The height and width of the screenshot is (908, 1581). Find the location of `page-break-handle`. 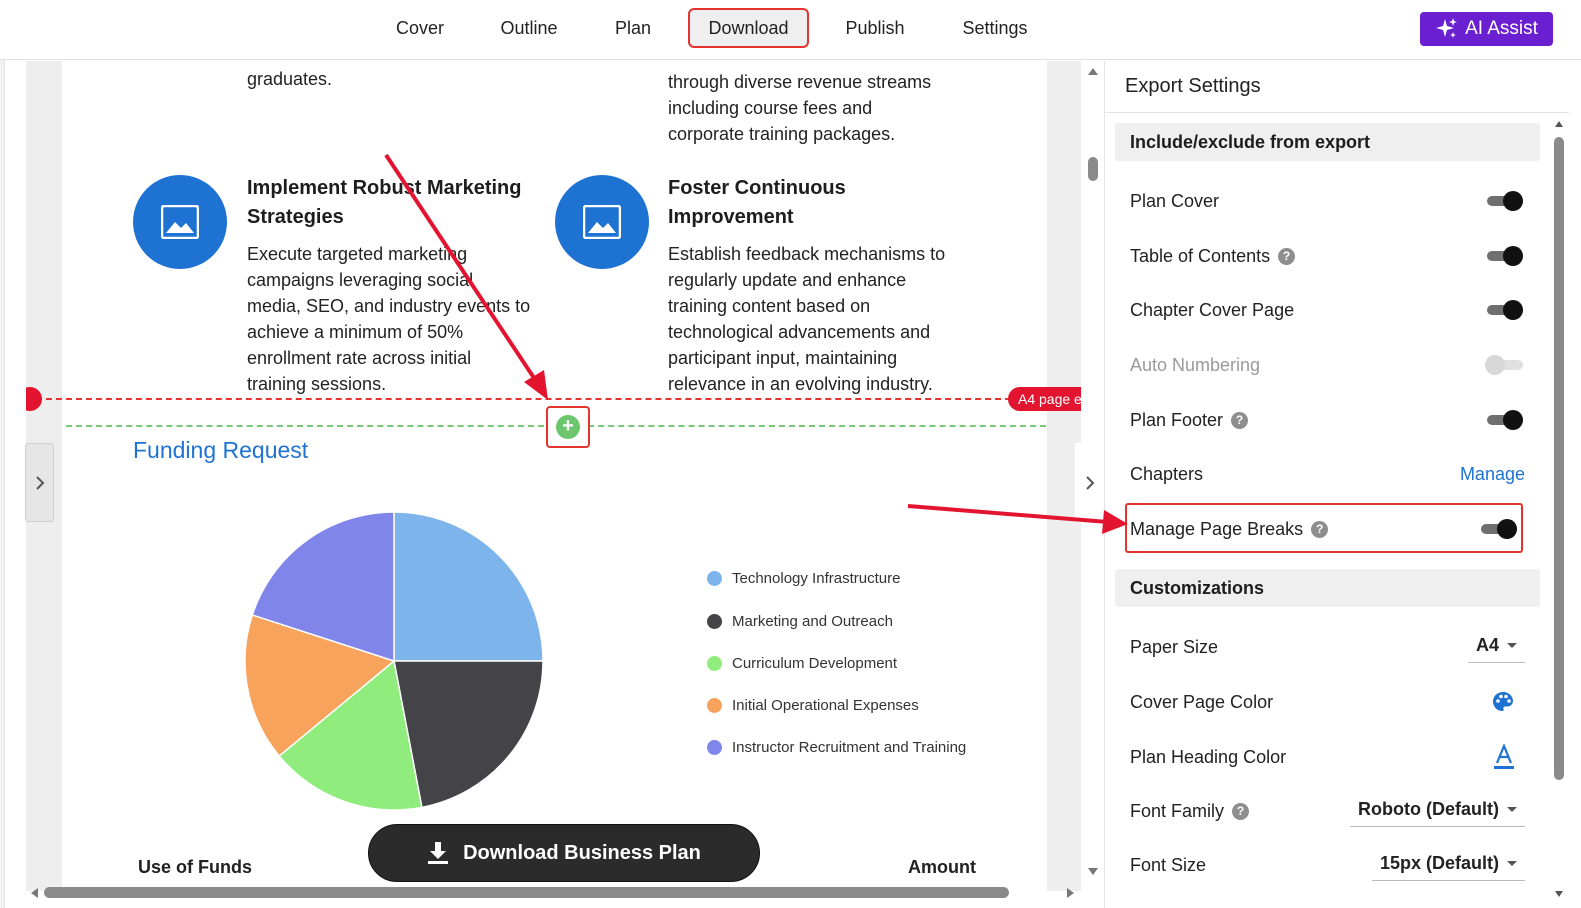

page-break-handle is located at coordinates (34, 399).